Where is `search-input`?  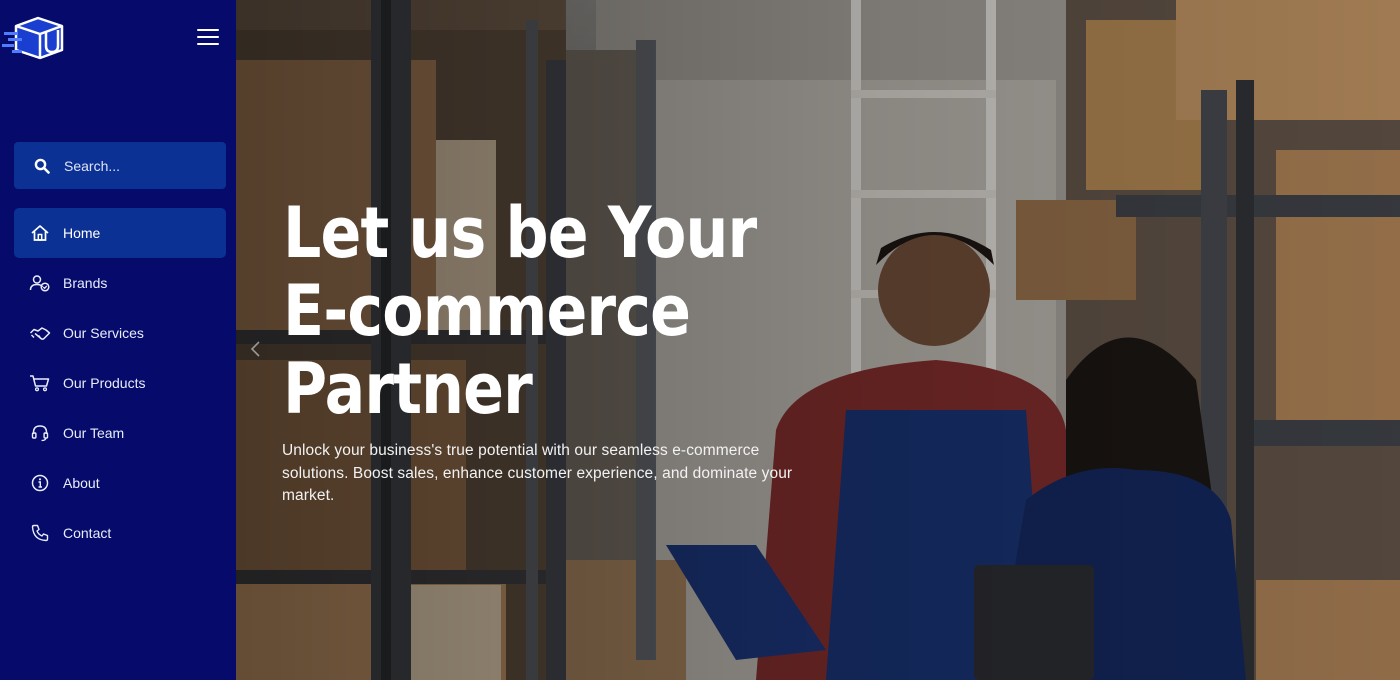
search-input is located at coordinates (134, 165).